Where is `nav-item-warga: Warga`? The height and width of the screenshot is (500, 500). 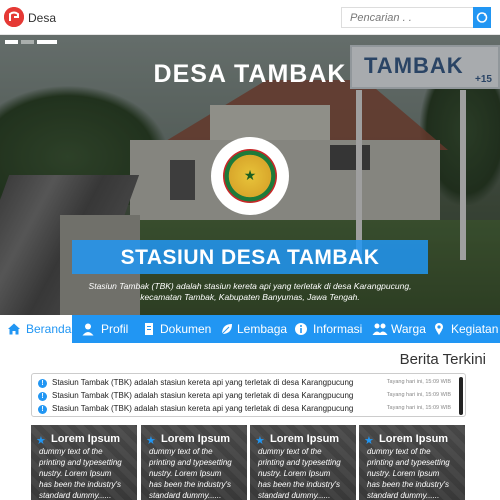
nav-item-warga: Warga is located at coordinates (396, 329).